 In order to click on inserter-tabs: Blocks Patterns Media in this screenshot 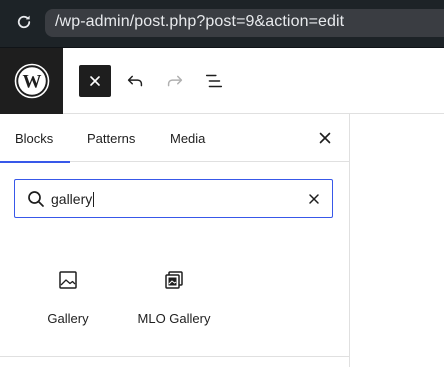, I will do `click(174, 138)`.